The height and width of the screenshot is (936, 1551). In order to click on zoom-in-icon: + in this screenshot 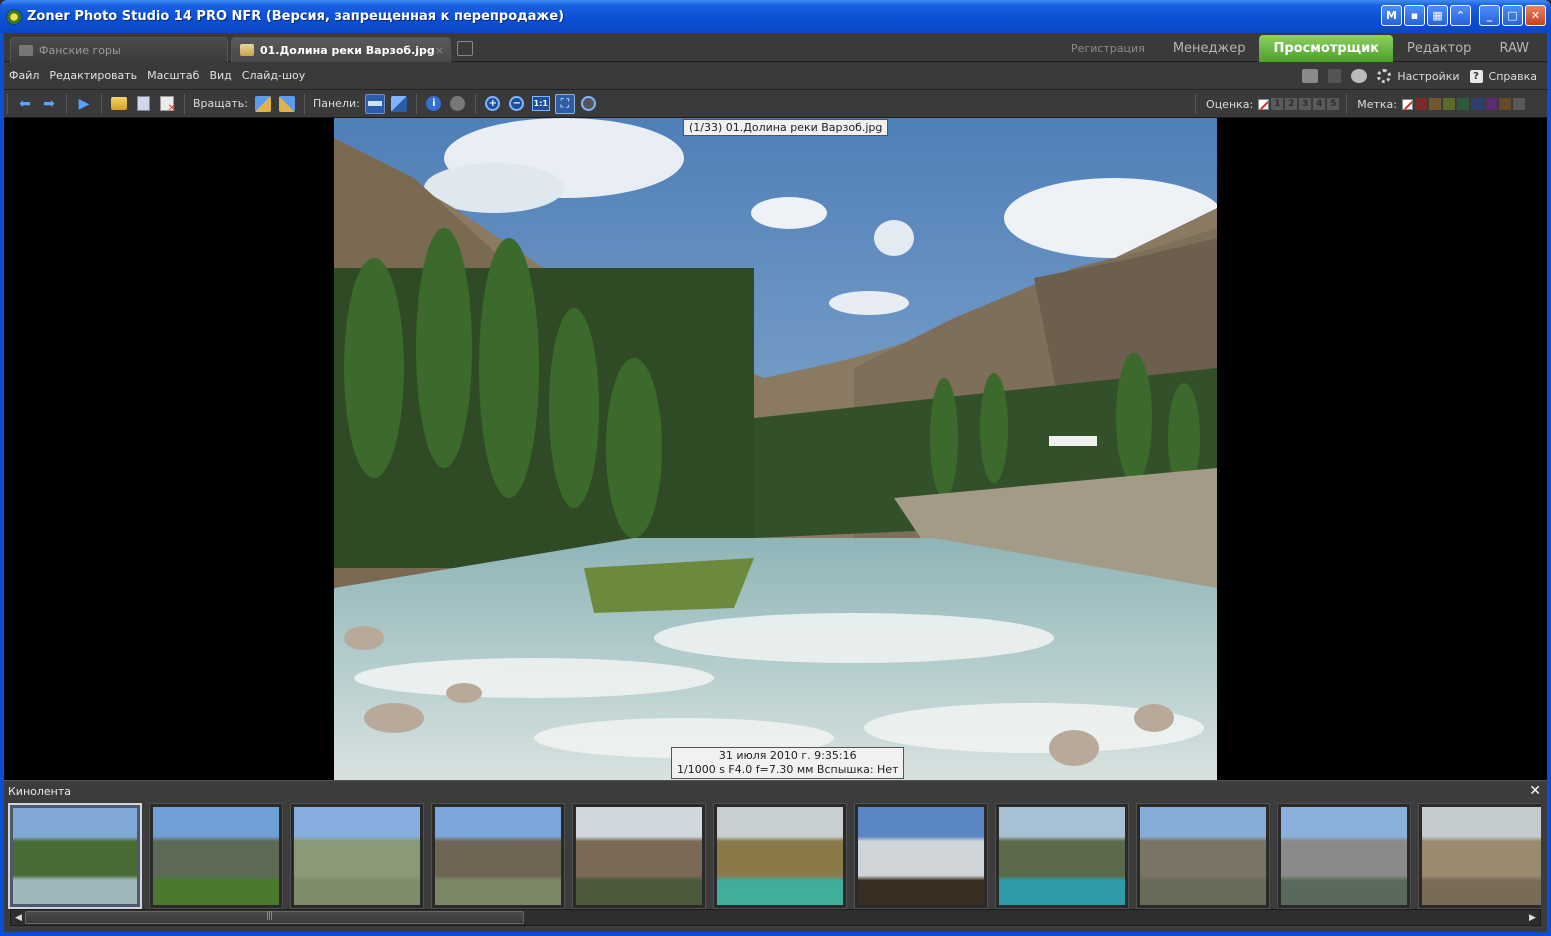, I will do `click(493, 104)`.